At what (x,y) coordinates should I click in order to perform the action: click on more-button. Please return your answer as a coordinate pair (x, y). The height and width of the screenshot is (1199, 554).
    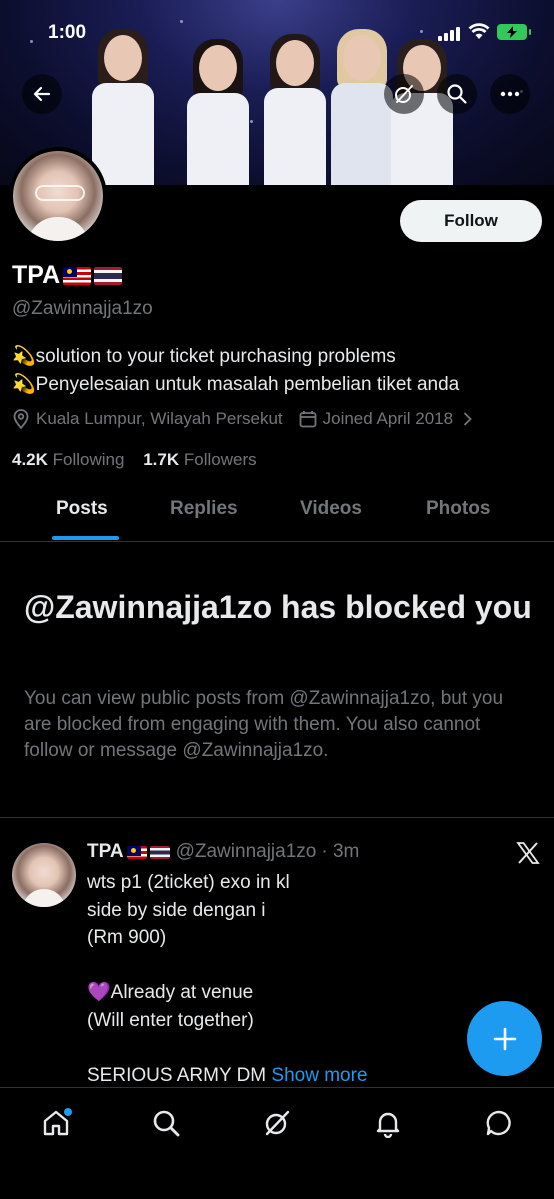
    Looking at the image, I should click on (510, 94).